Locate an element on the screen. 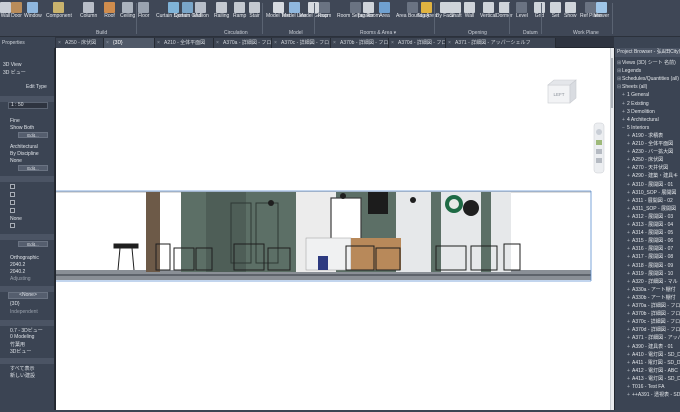  browser-node: −5 Interiors is located at coordinates (635, 128).